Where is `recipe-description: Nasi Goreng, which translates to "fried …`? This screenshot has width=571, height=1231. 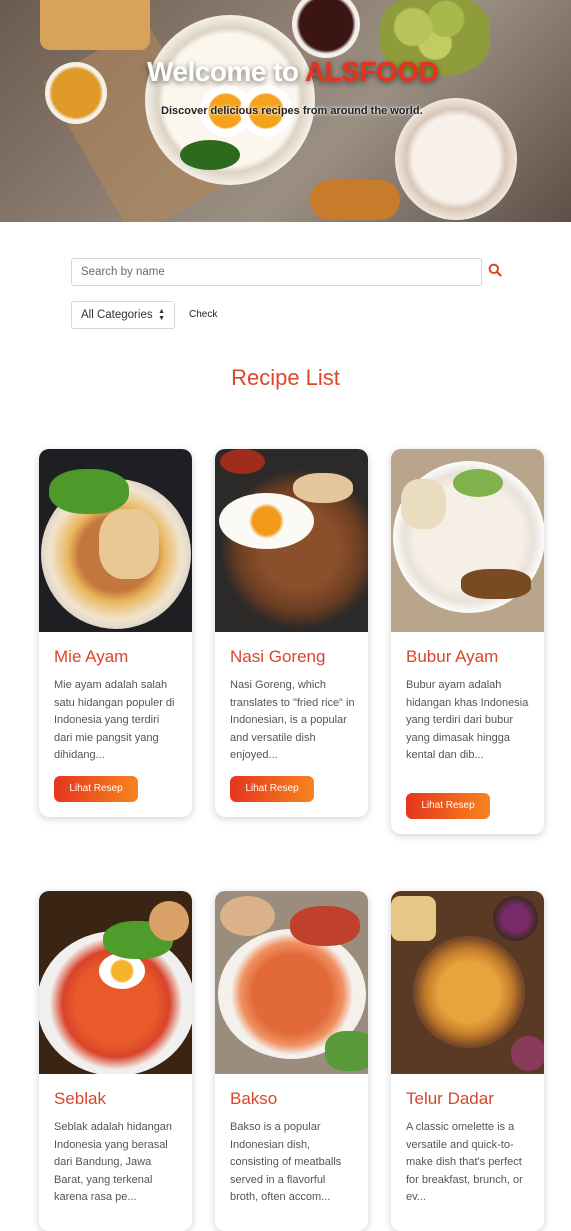 recipe-description: Nasi Goreng, which translates to "fried … is located at coordinates (292, 720).